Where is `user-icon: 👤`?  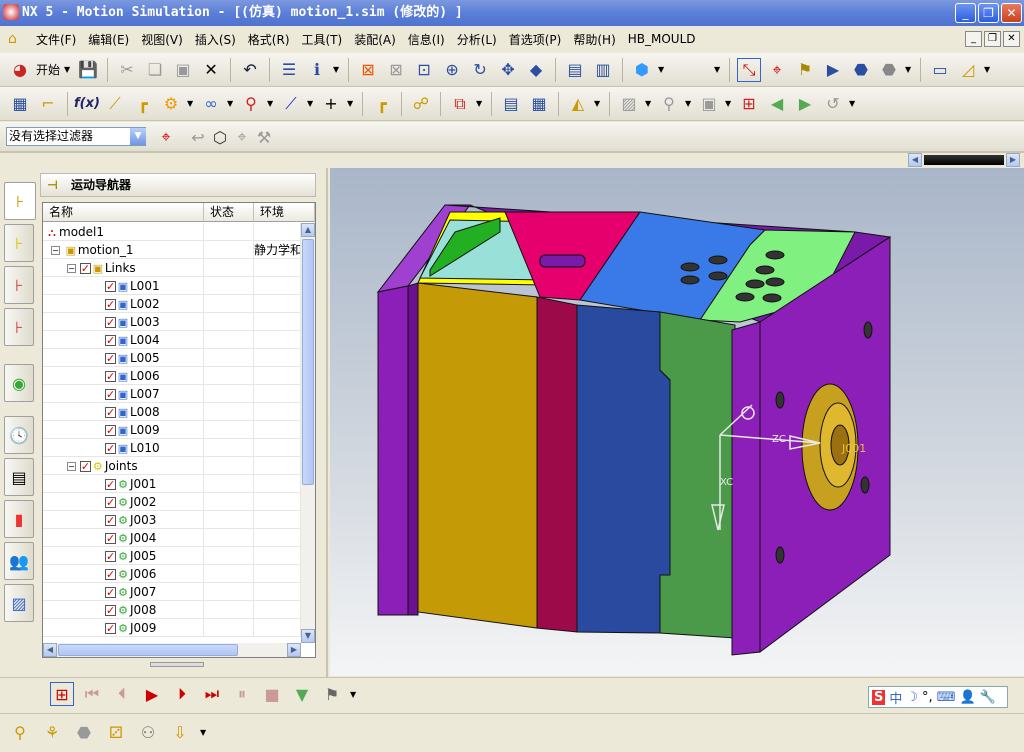 user-icon: 👤 is located at coordinates (967, 697).